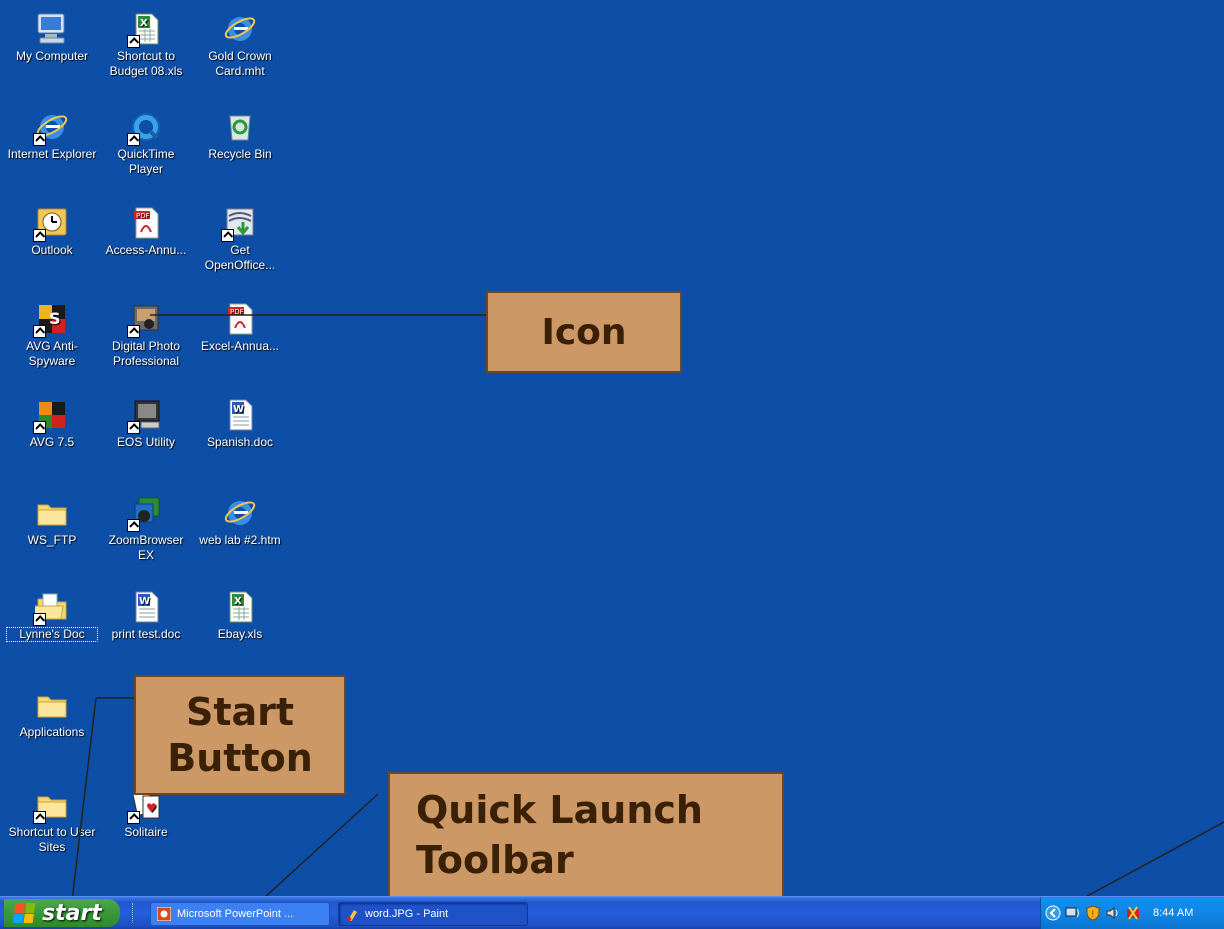 The image size is (1224, 929). I want to click on task-label: word.JPG - Paint, so click(407, 914).